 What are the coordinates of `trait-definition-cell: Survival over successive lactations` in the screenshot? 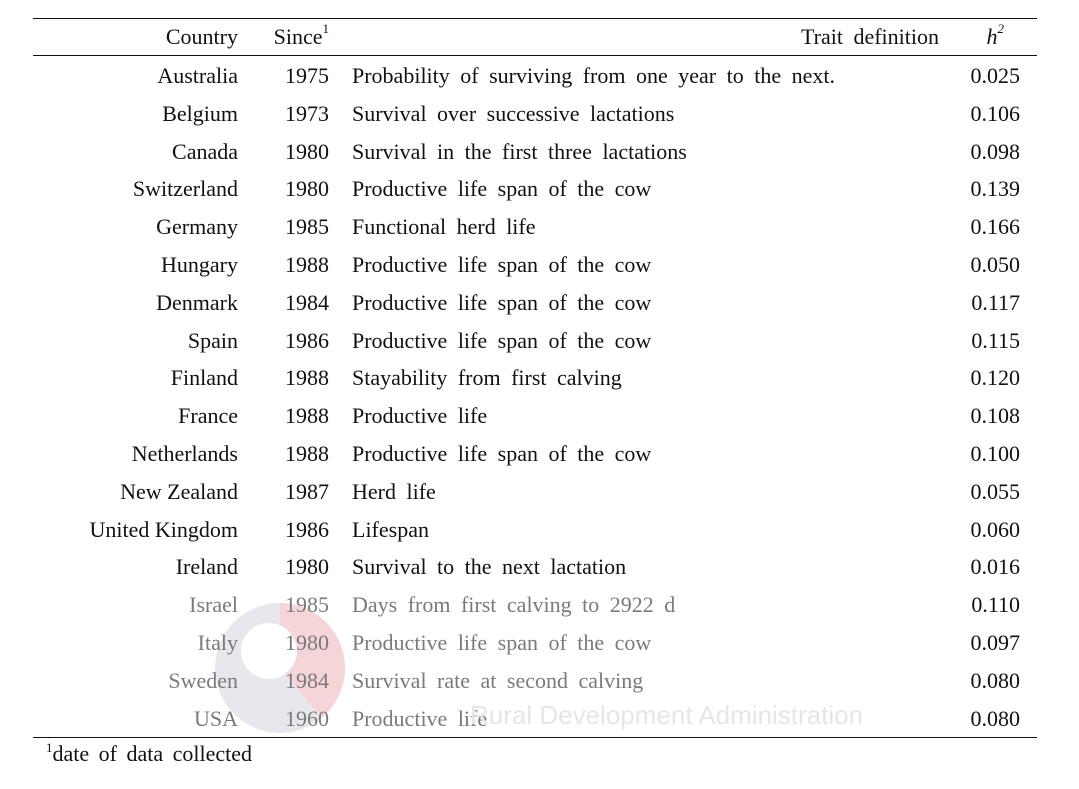 It's located at (513, 113).